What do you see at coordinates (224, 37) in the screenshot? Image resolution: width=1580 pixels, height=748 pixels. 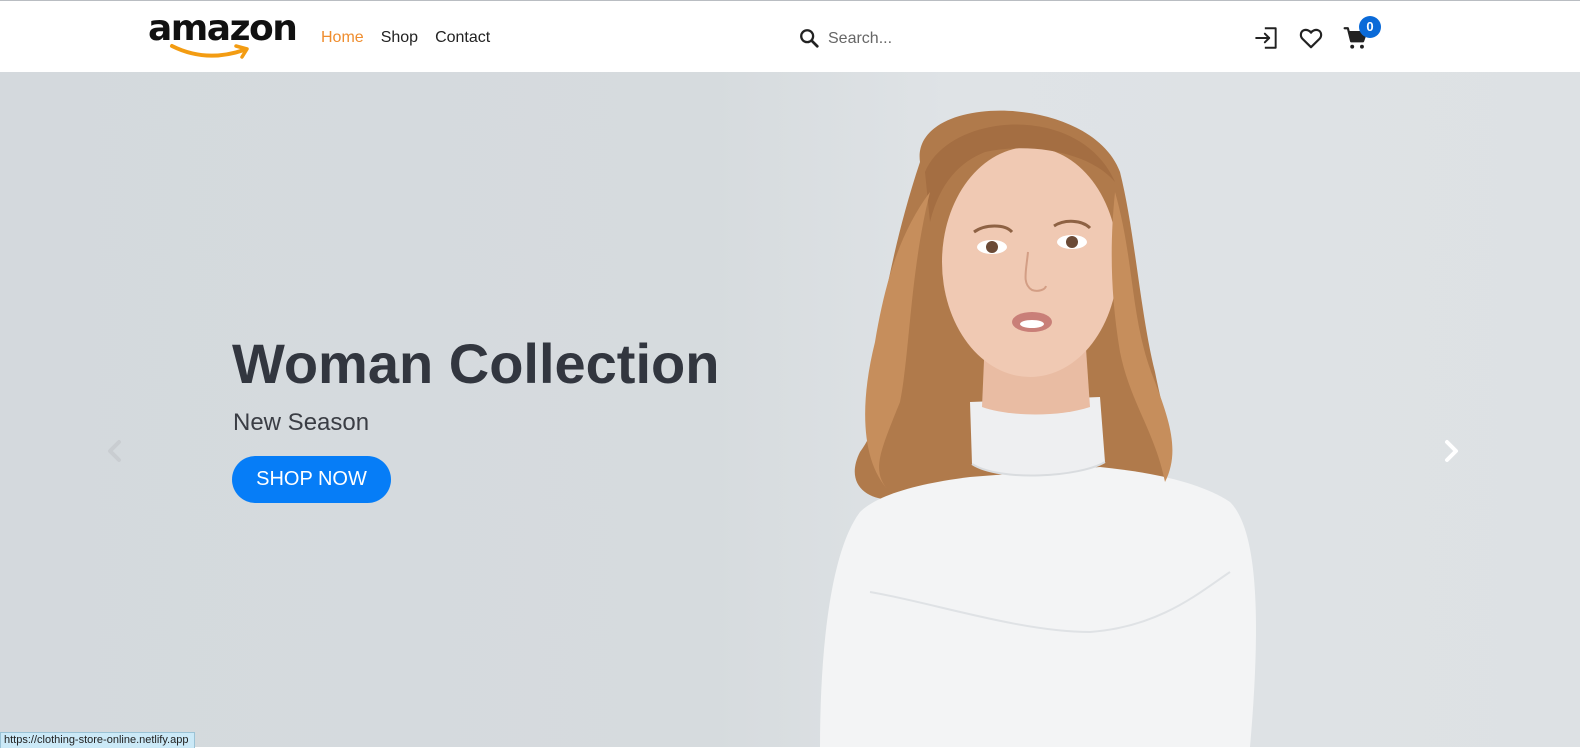 I see `brand-logo: amazon` at bounding box center [224, 37].